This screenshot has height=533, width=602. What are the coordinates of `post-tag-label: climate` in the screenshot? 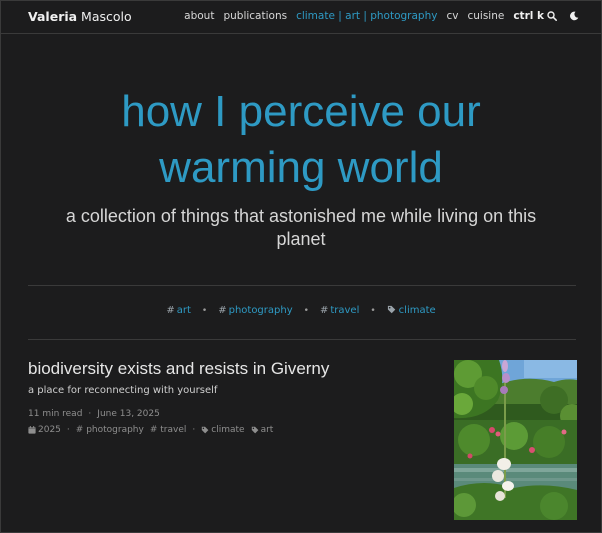 It's located at (228, 430).